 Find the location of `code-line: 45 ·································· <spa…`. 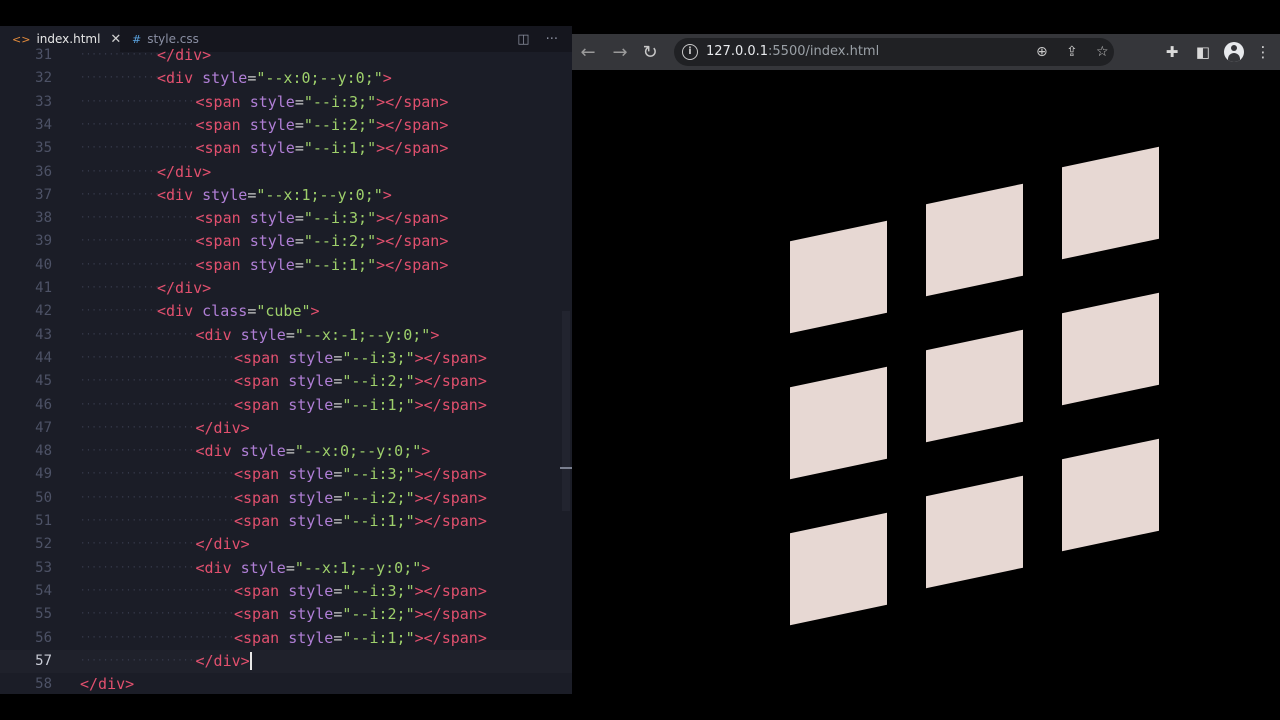

code-line: 45 ·································· <spa… is located at coordinates (286, 381).